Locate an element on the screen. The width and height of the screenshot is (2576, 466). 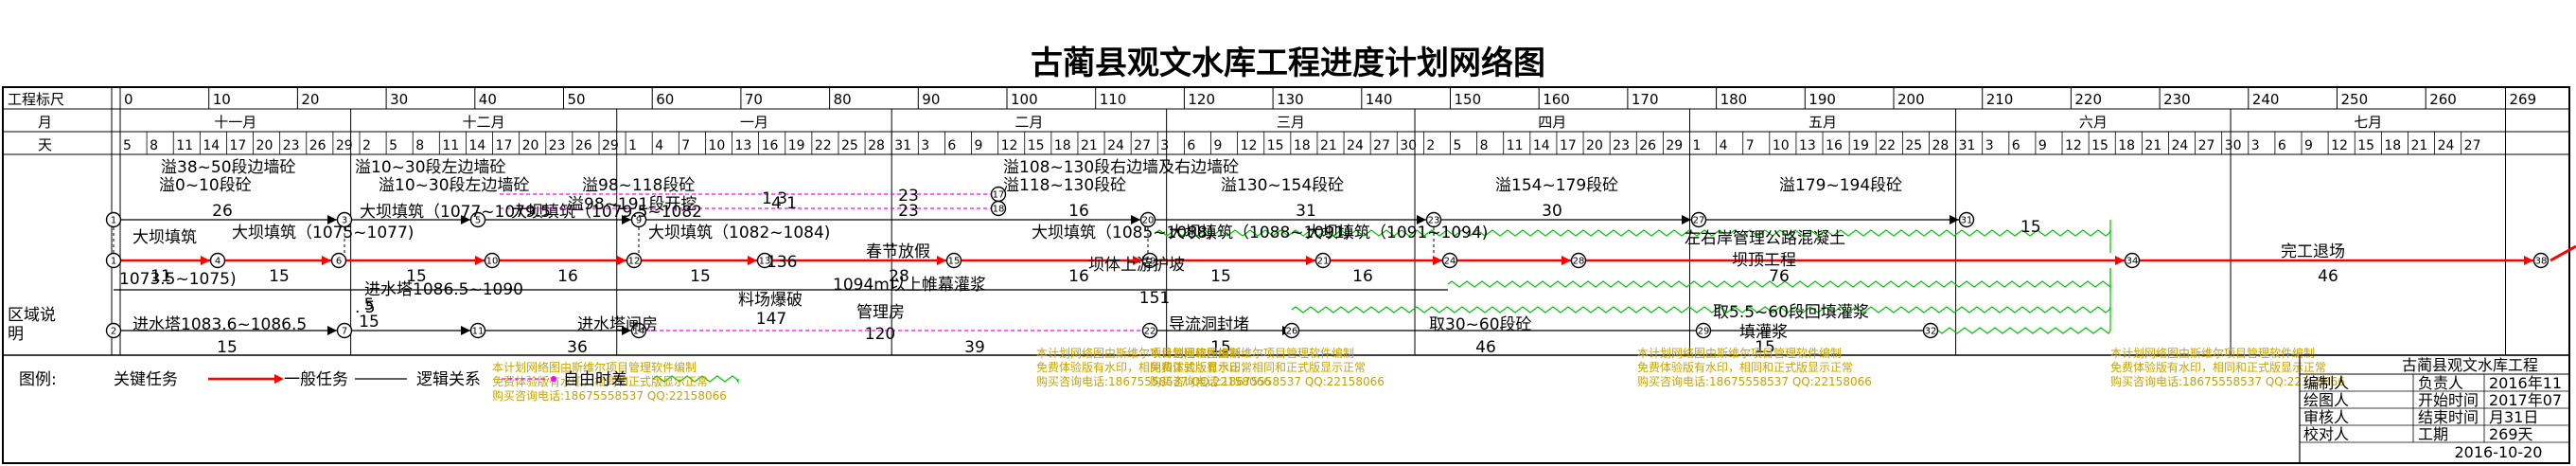
day-label: 3 is located at coordinates (1989, 145).